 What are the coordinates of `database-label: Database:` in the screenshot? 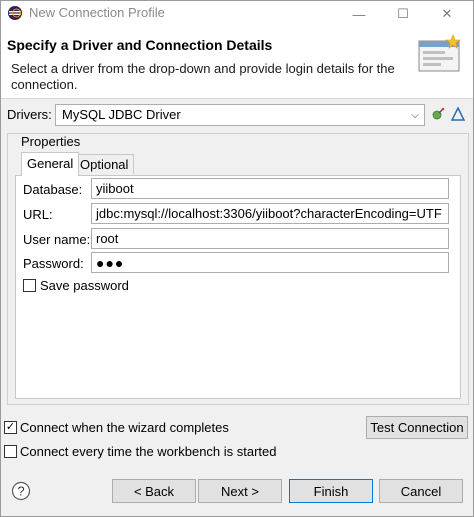 It's located at (53, 189).